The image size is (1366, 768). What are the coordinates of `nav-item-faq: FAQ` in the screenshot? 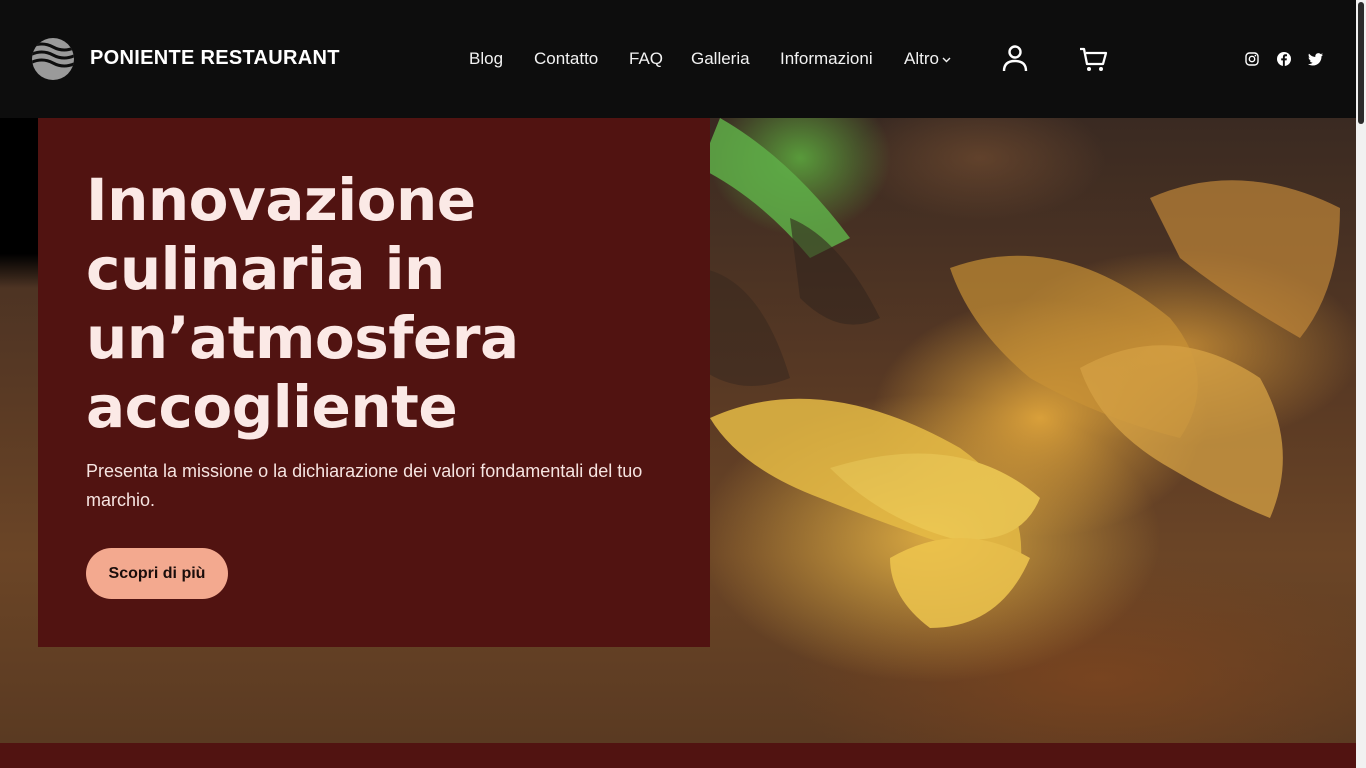 It's located at (646, 59).